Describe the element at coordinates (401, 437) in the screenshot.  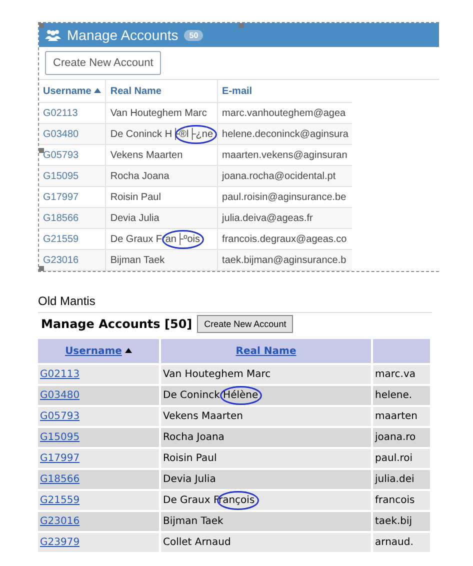
I see `email-cell: joana.ro` at that location.